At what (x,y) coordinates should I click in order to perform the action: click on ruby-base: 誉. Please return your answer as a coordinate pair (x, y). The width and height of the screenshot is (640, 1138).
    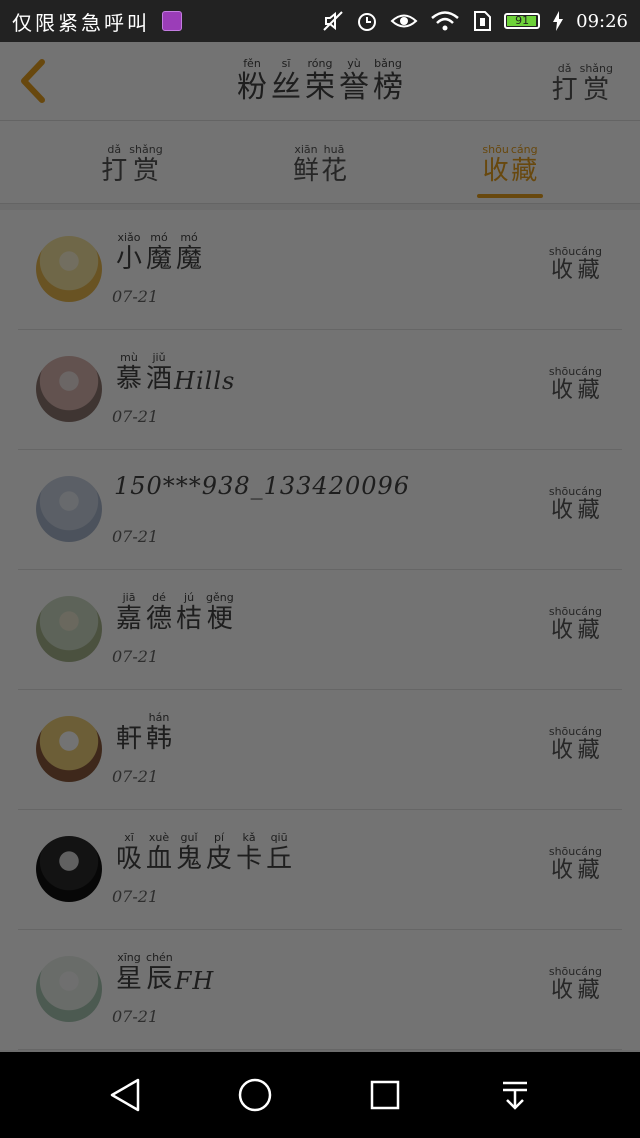
    Looking at the image, I should click on (354, 87).